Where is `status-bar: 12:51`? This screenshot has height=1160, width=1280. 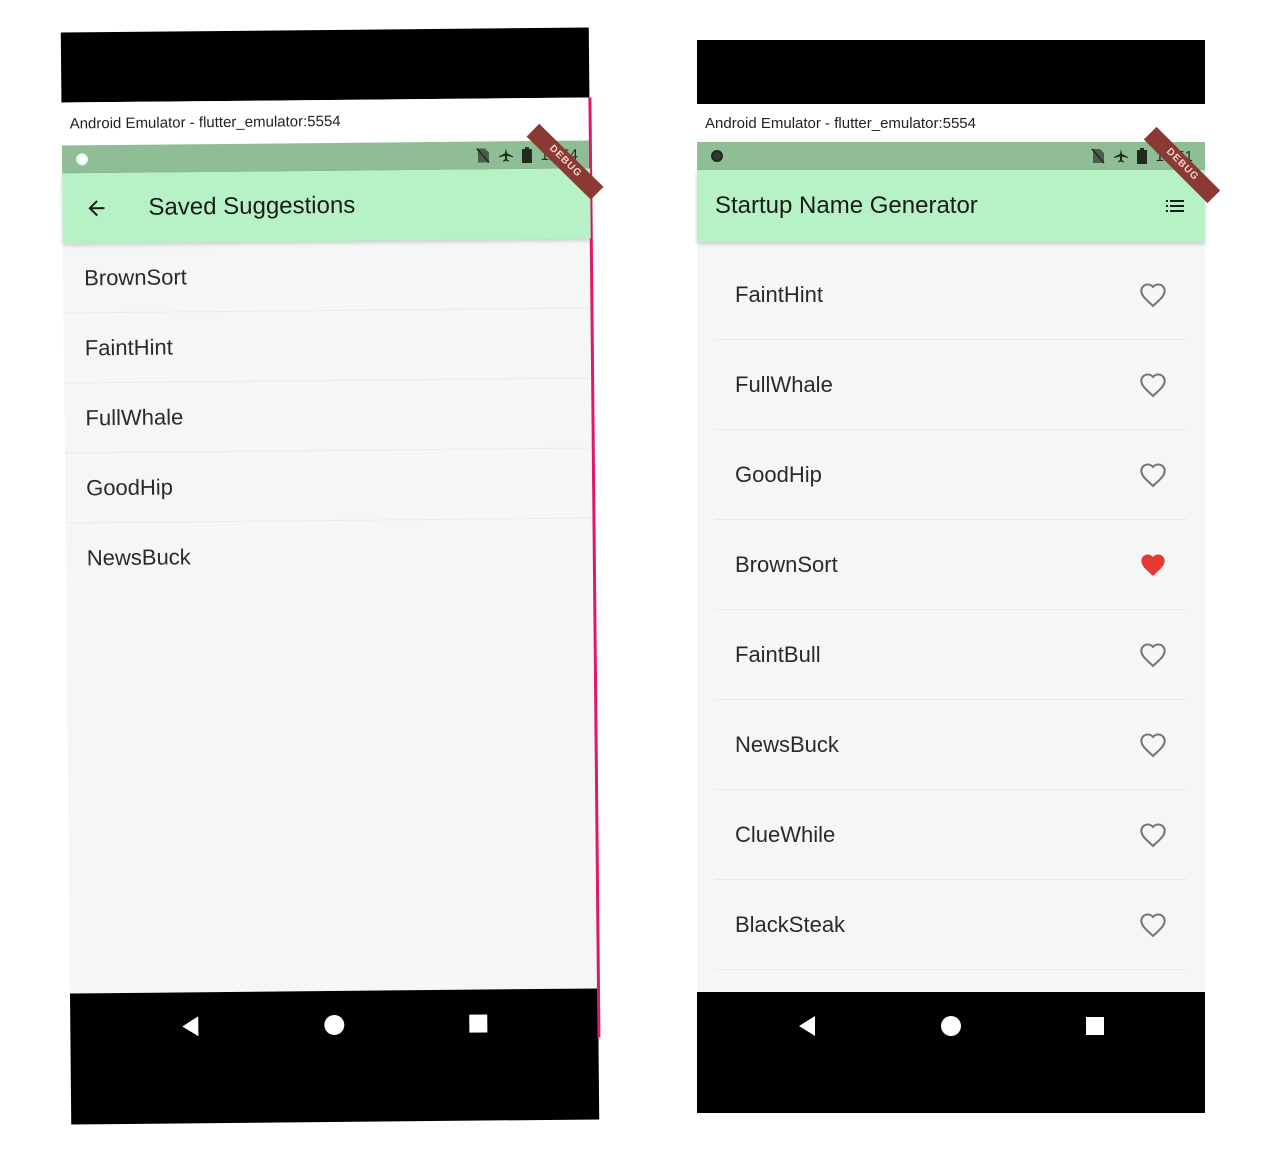 status-bar: 12:51 is located at coordinates (951, 156).